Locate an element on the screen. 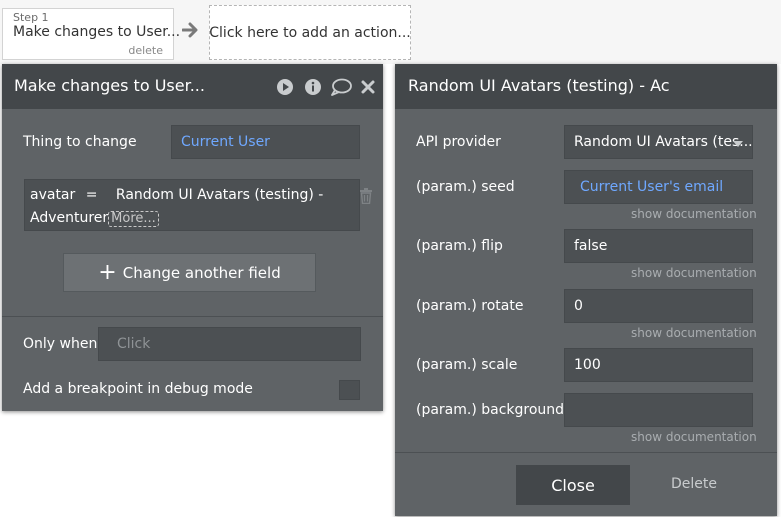  param-scale-value: 100 is located at coordinates (587, 365).